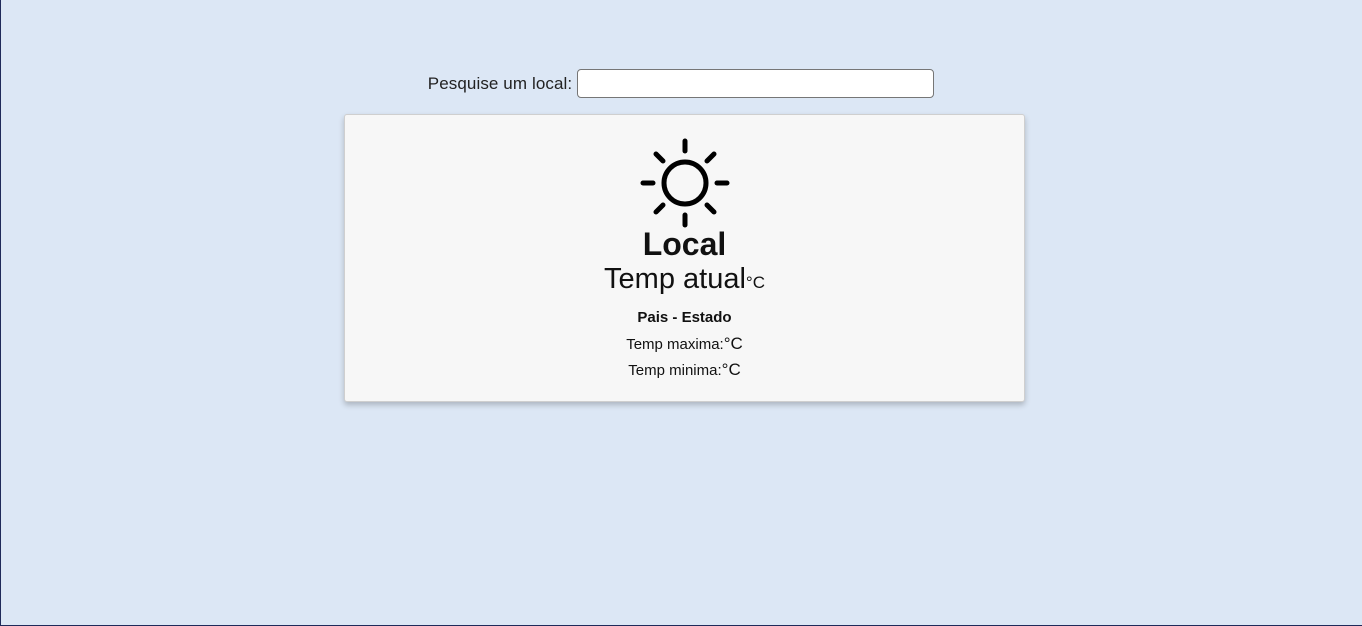 This screenshot has width=1362, height=626. I want to click on search-label: Pesquise um local:, so click(500, 83).